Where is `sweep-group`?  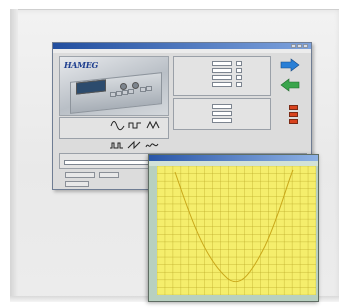
sweep-group is located at coordinates (222, 114).